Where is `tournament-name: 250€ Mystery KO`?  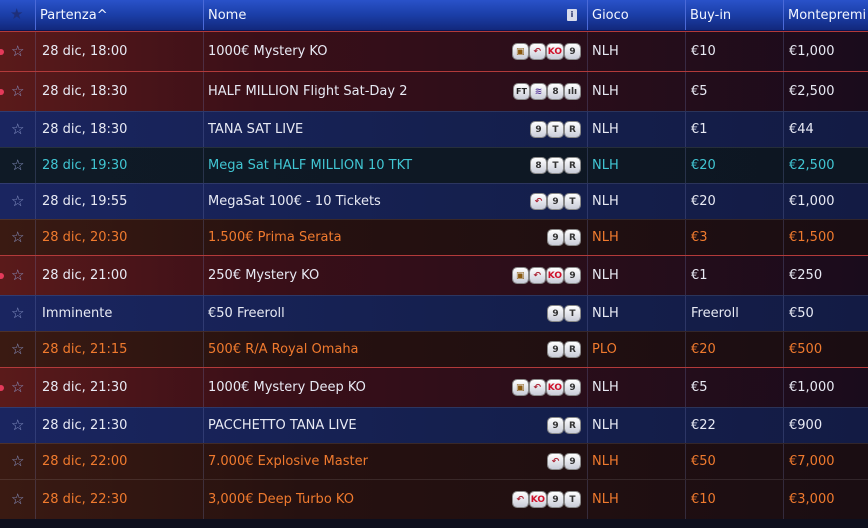
tournament-name: 250€ Mystery KO is located at coordinates (264, 275).